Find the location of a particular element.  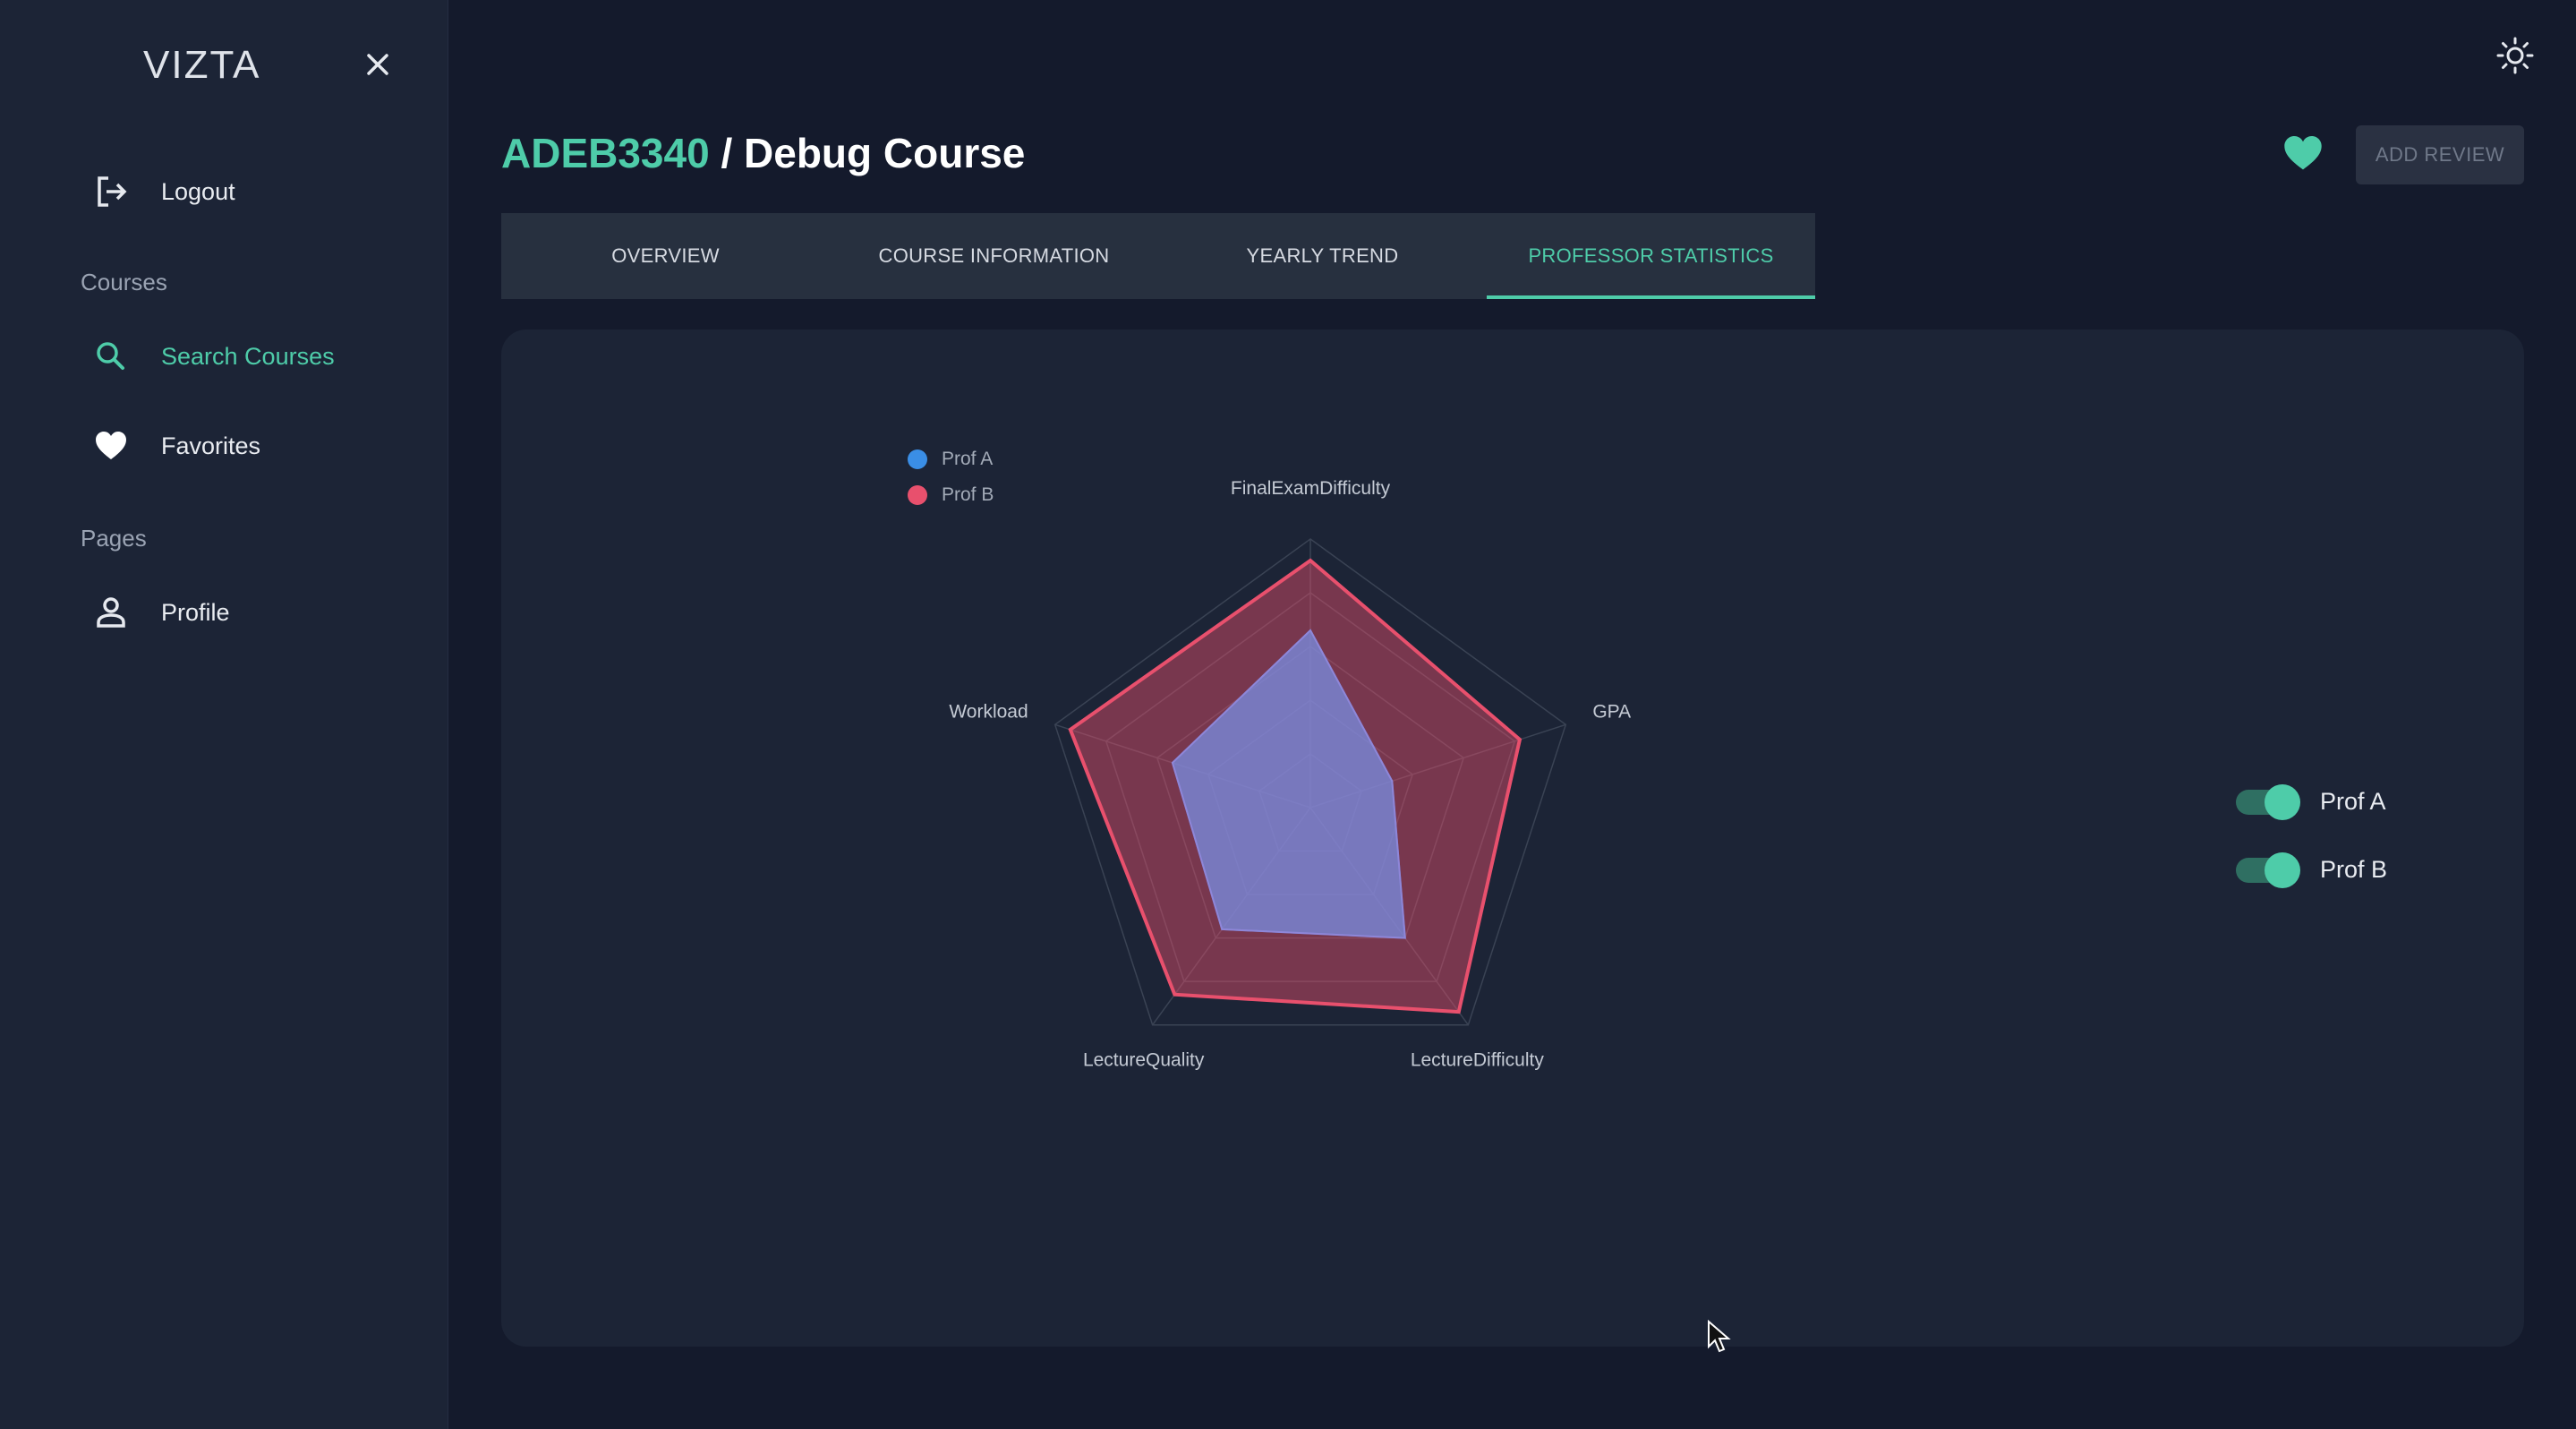

person-icon is located at coordinates (111, 612).